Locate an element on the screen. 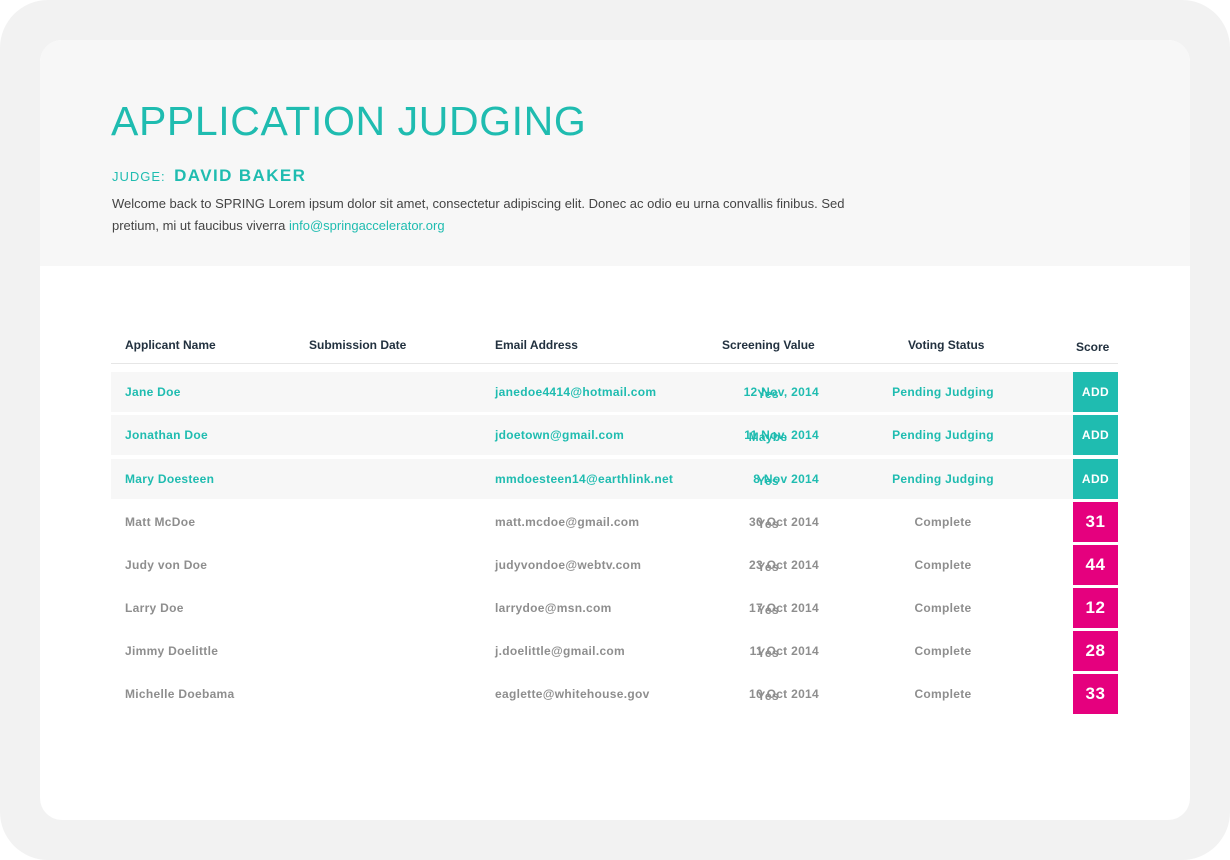 The image size is (1230, 860). applicant-name-cell: Jimmy Doelittle is located at coordinates (172, 651).